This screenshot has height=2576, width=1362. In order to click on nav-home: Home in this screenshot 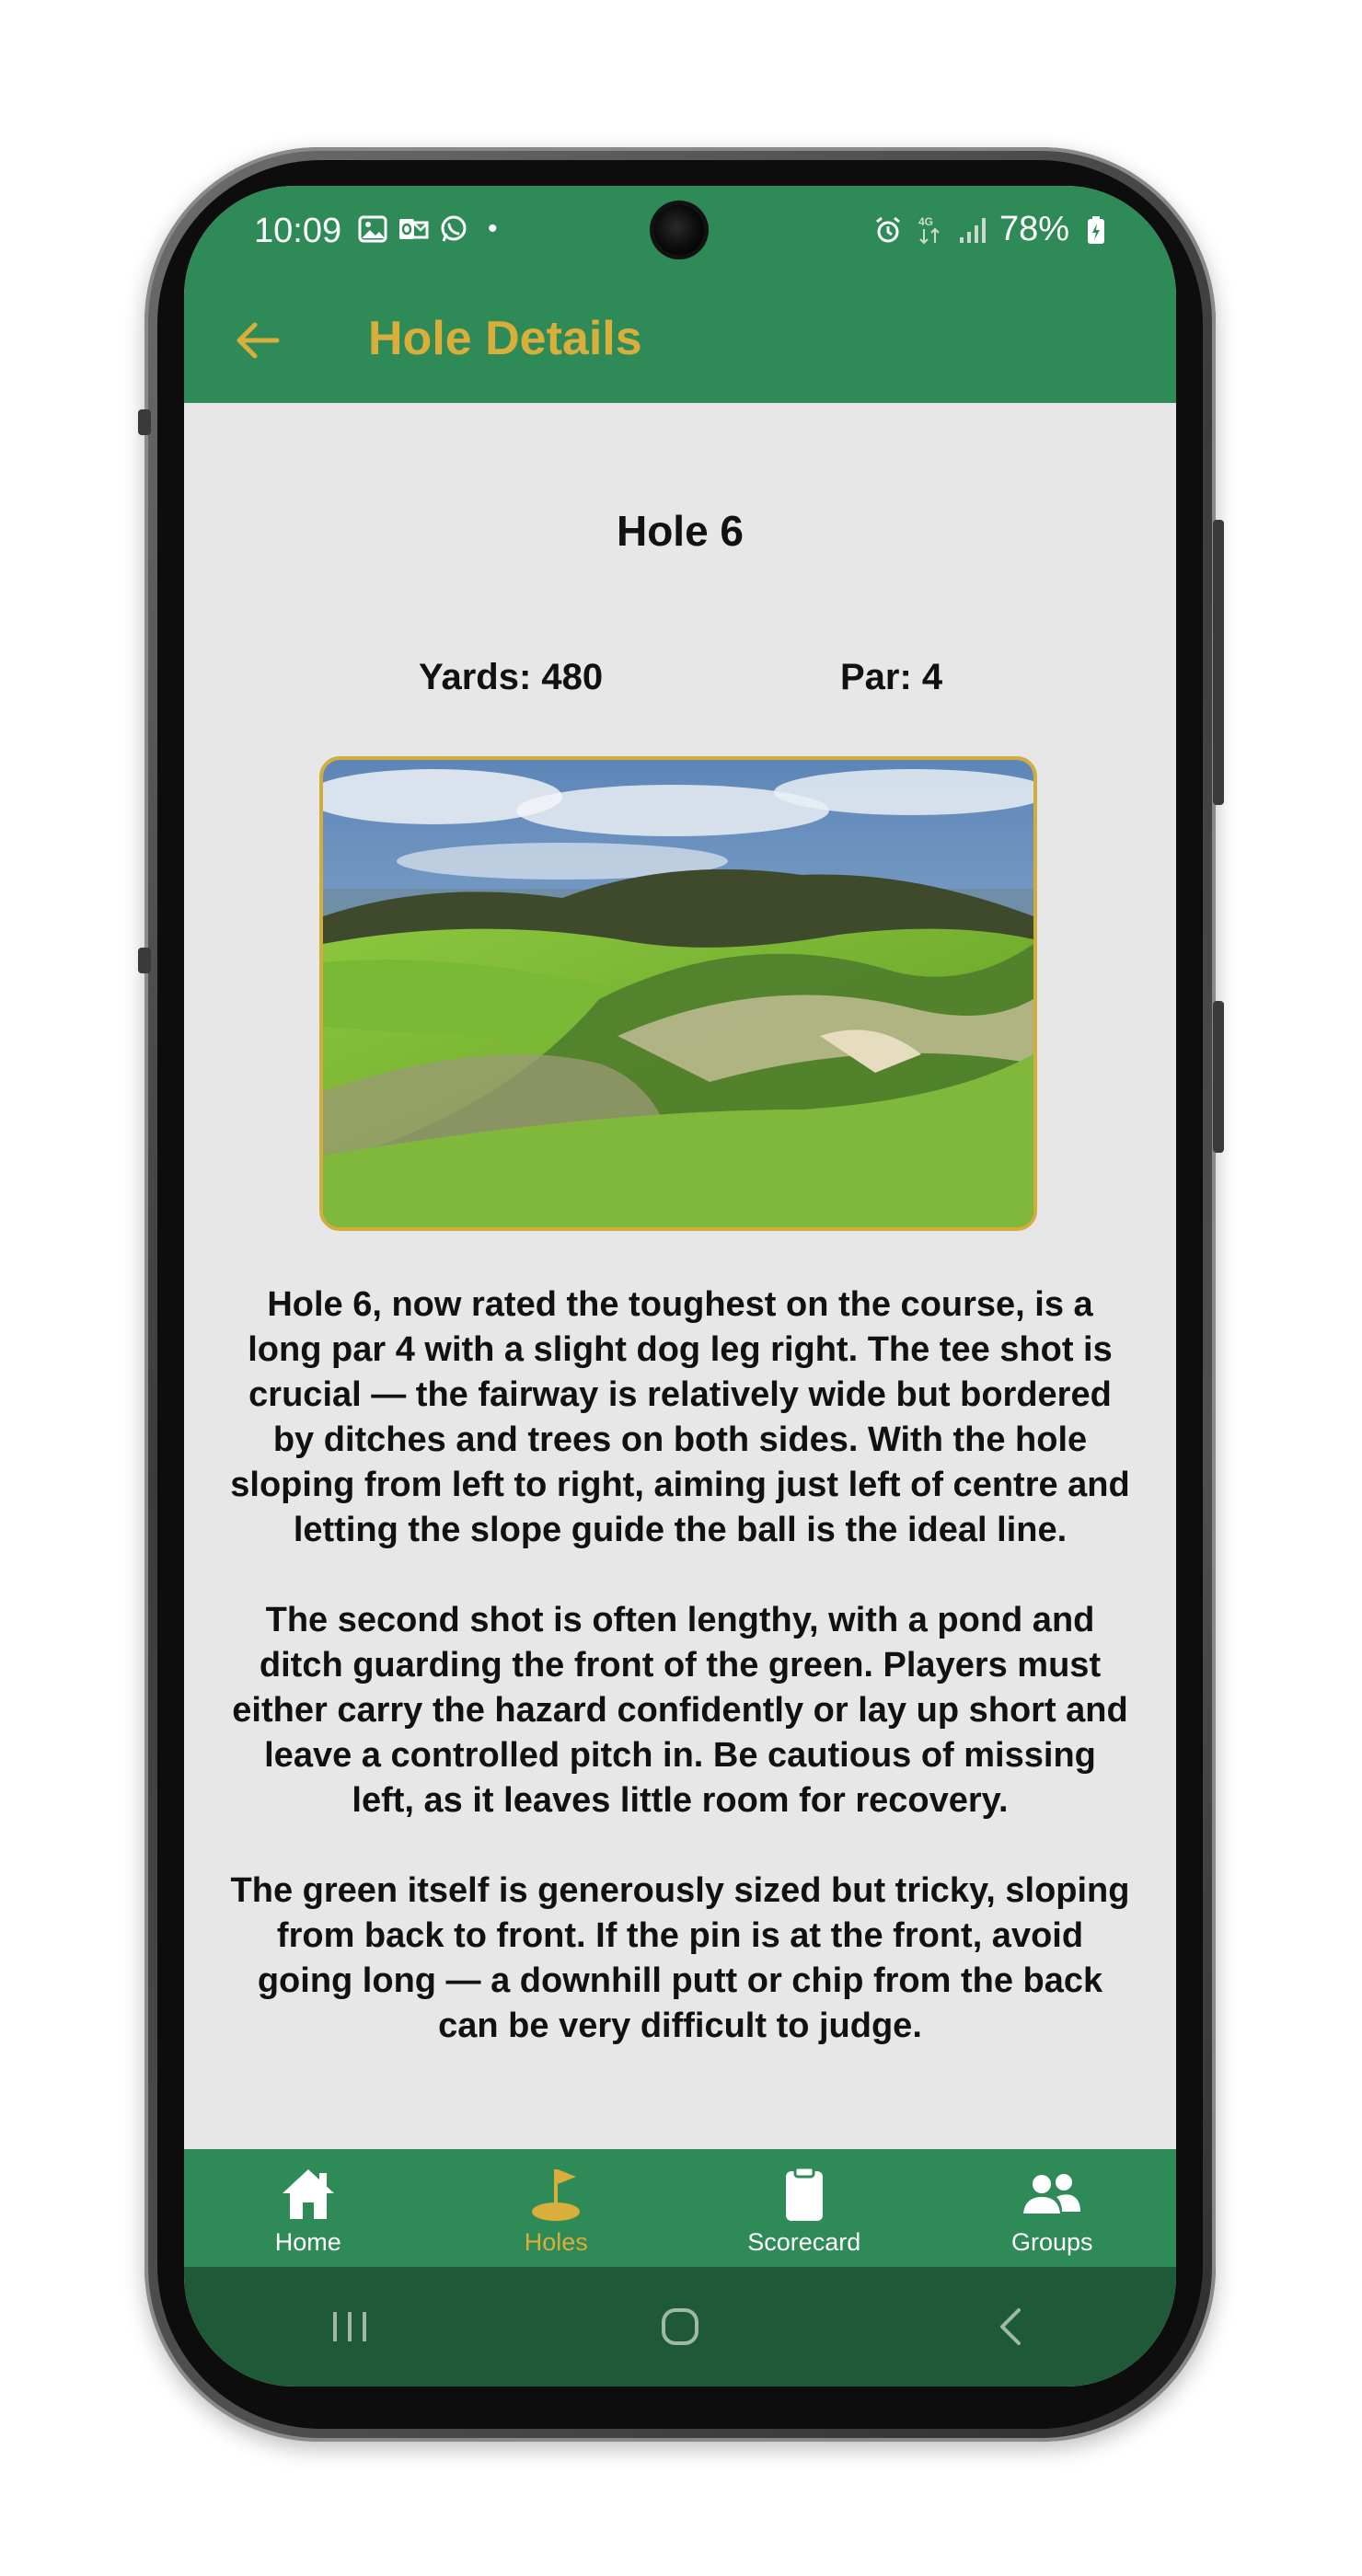, I will do `click(308, 2208)`.